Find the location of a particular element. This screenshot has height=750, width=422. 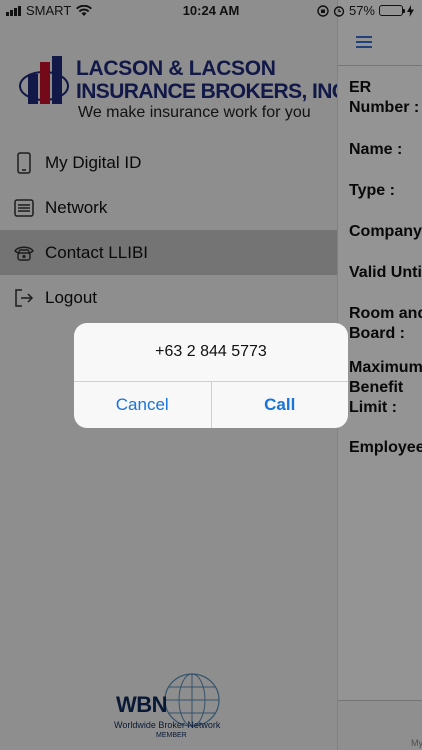

battery-percent: 57% is located at coordinates (361, 10).